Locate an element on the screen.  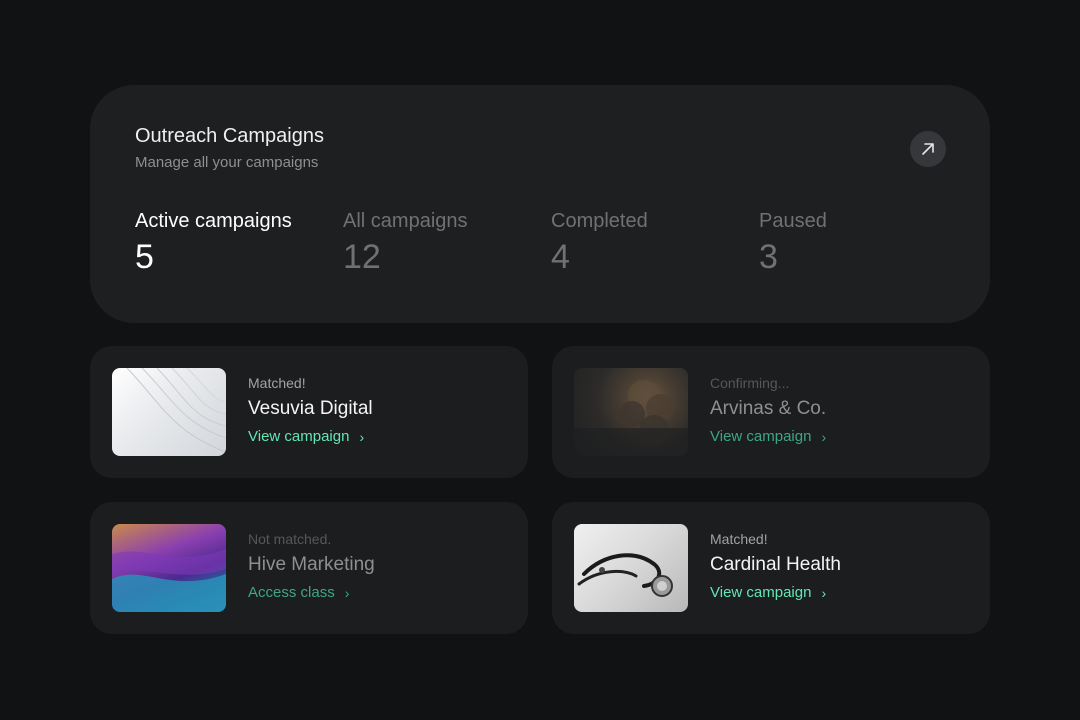
stat-label: Paused is located at coordinates (793, 221).